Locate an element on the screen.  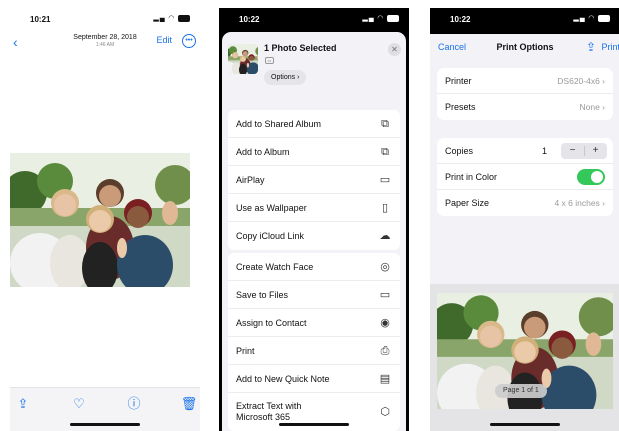
print-nav-bar: Cancel Print Options ⇪ Print is located at coordinates (524, 49).